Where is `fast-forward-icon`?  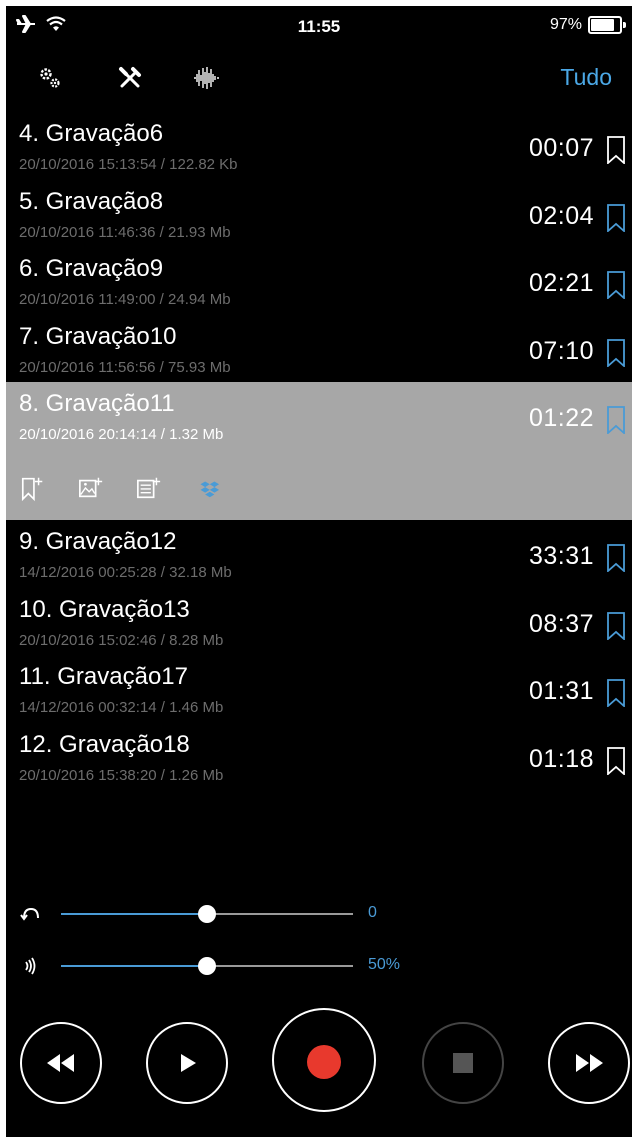 fast-forward-icon is located at coordinates (589, 1063).